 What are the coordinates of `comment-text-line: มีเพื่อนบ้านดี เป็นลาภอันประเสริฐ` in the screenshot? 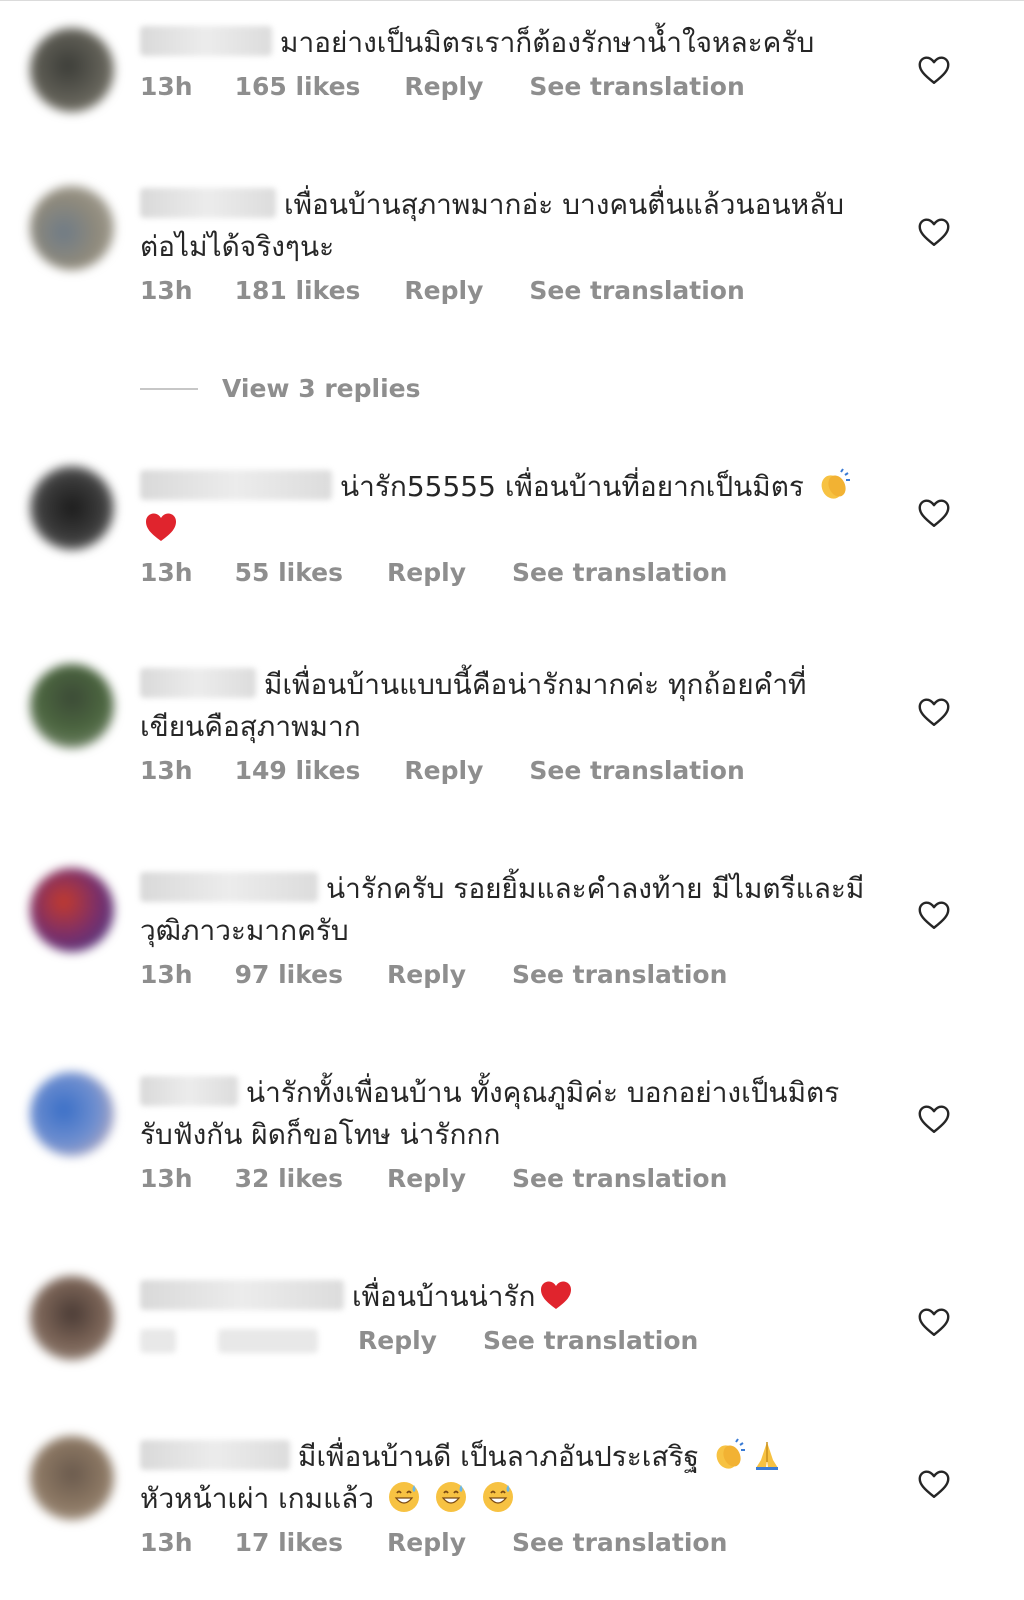 It's located at (505, 1457).